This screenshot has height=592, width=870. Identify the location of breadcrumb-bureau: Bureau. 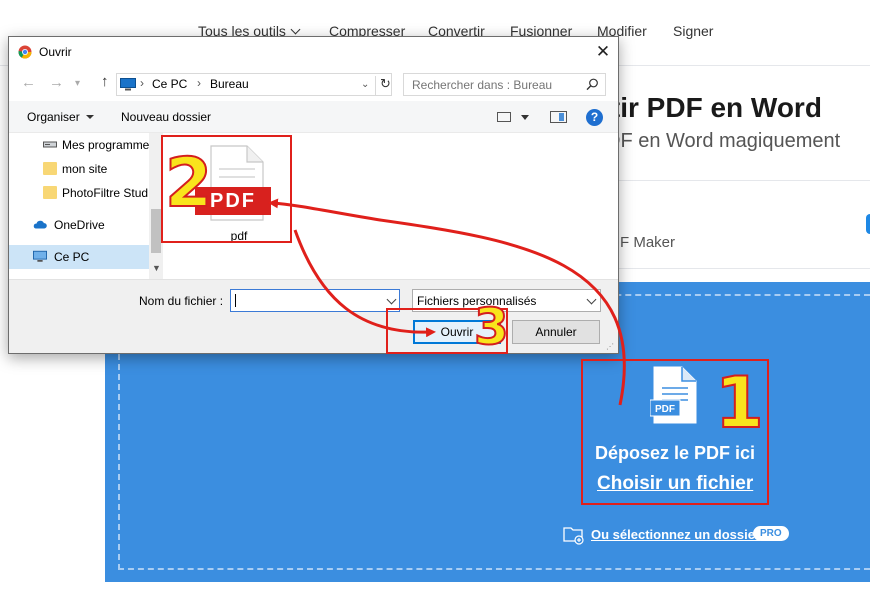
(229, 84).